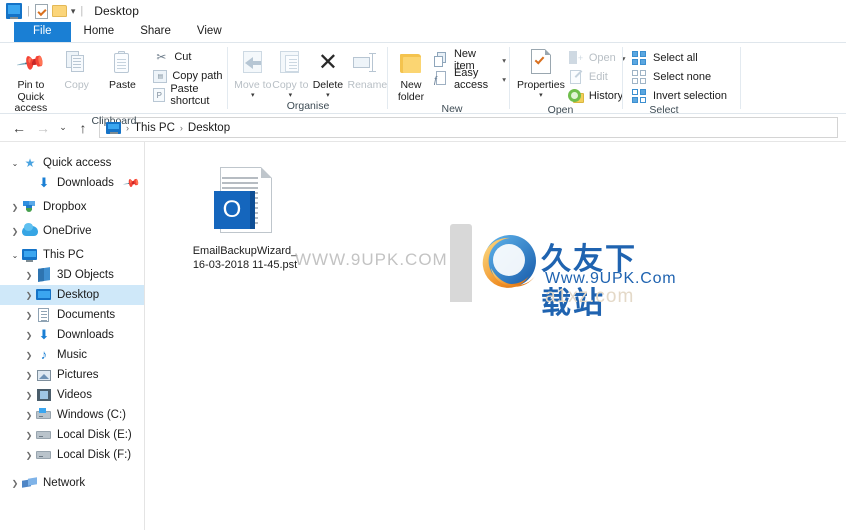 The width and height of the screenshot is (846, 530). I want to click on sidebar-item-music: ❯ ♪ Music, so click(72, 355).